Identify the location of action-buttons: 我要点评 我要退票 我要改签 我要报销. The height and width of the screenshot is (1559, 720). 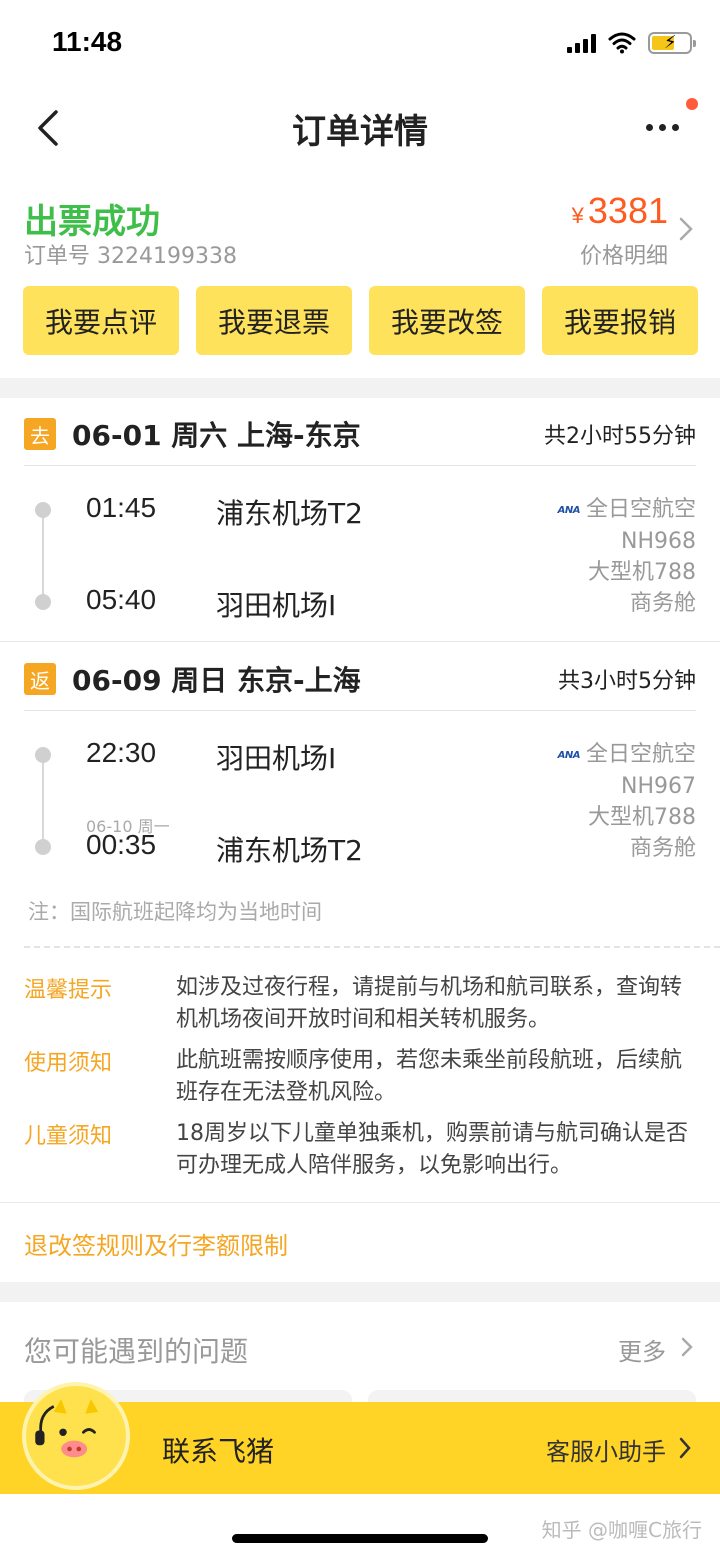
(360, 320).